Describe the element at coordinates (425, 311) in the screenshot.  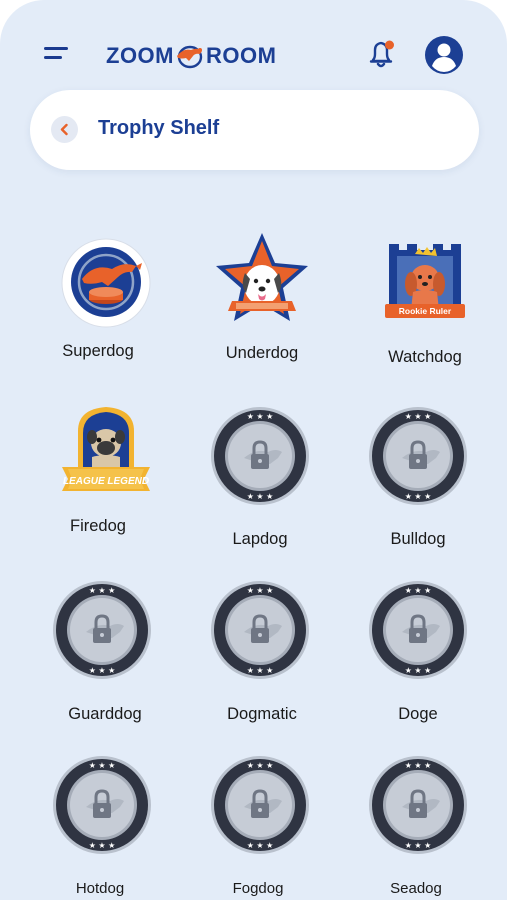
I see `rookie-ruler-badge-text: Rookie Ruler` at that location.